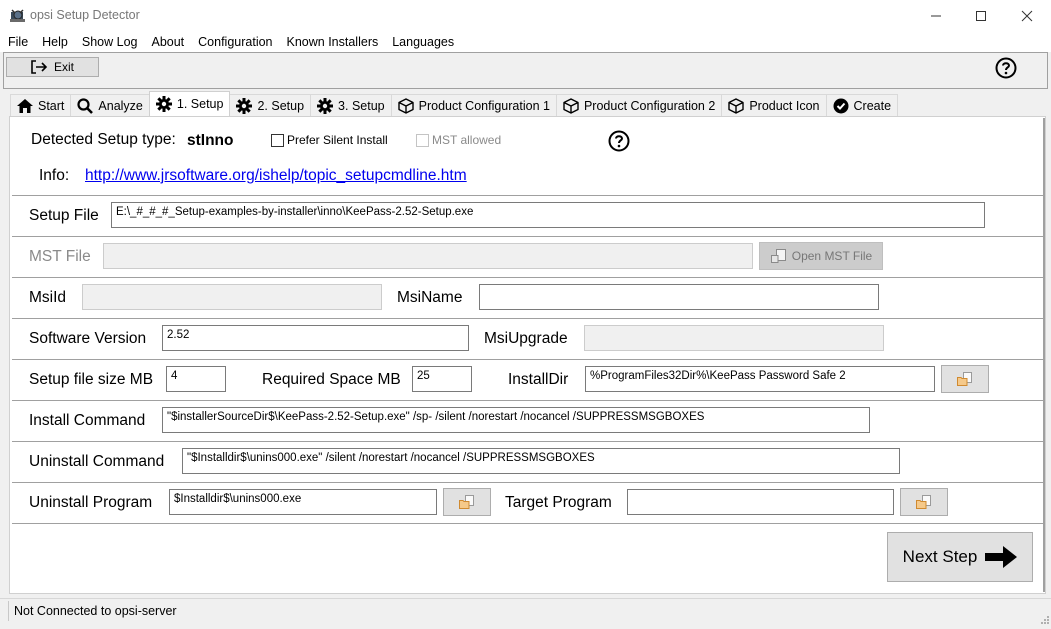  I want to click on tab-analyze: Analyze, so click(110, 105).